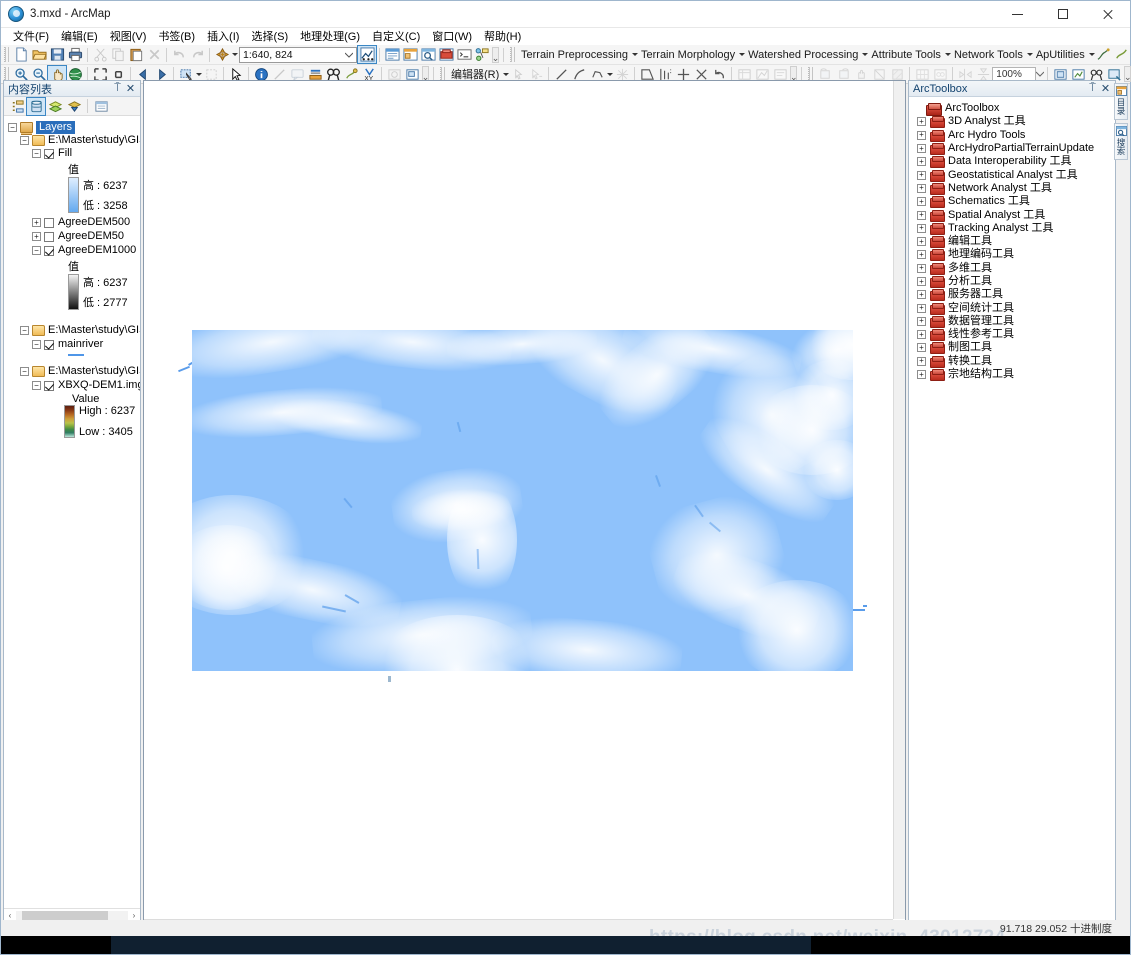 Image resolution: width=1131 pixels, height=955 pixels. I want to click on attribute-tools-menu: Attribute Tools, so click(906, 55).